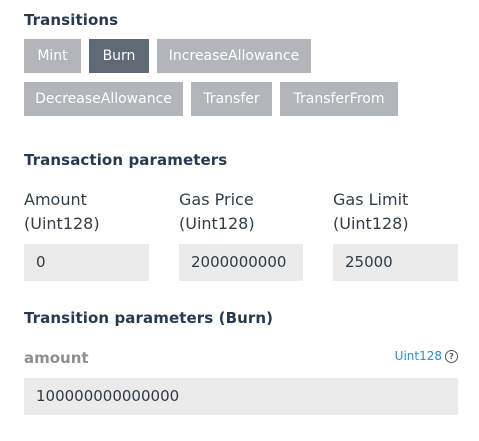 Image resolution: width=479 pixels, height=441 pixels. Describe the element at coordinates (52, 56) in the screenshot. I see `mint-button: Mint` at that location.